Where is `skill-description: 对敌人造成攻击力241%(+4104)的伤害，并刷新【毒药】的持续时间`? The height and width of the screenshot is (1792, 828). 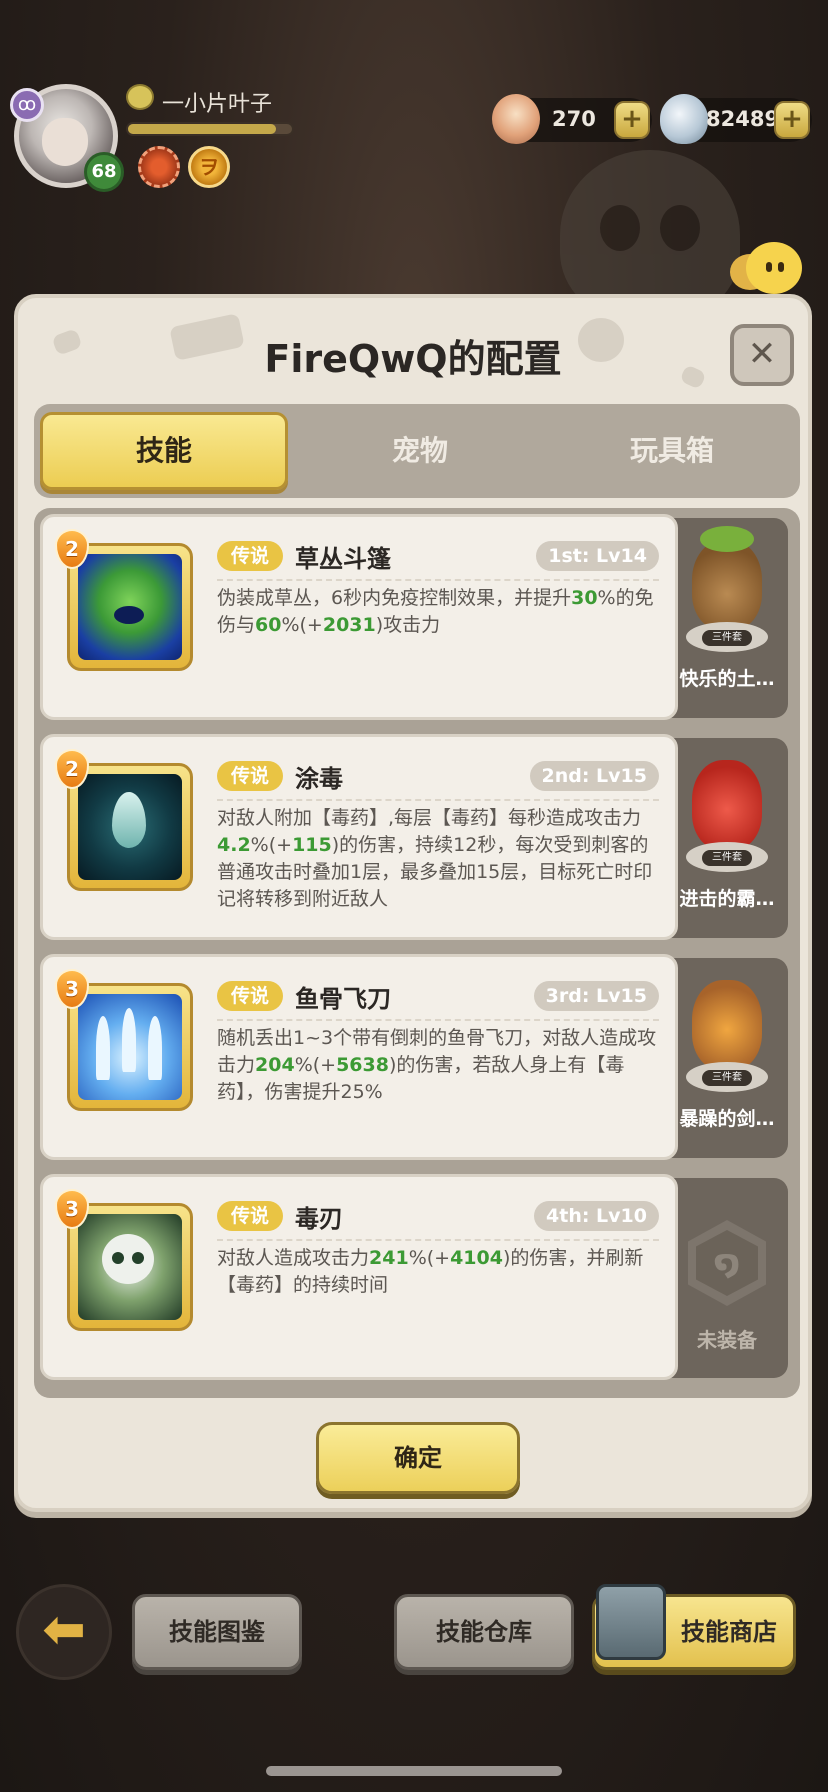
skill-description: 对敌人造成攻击力241%(+4104)的伤害，并刷新【毒药】的持续时间 is located at coordinates (440, 1272).